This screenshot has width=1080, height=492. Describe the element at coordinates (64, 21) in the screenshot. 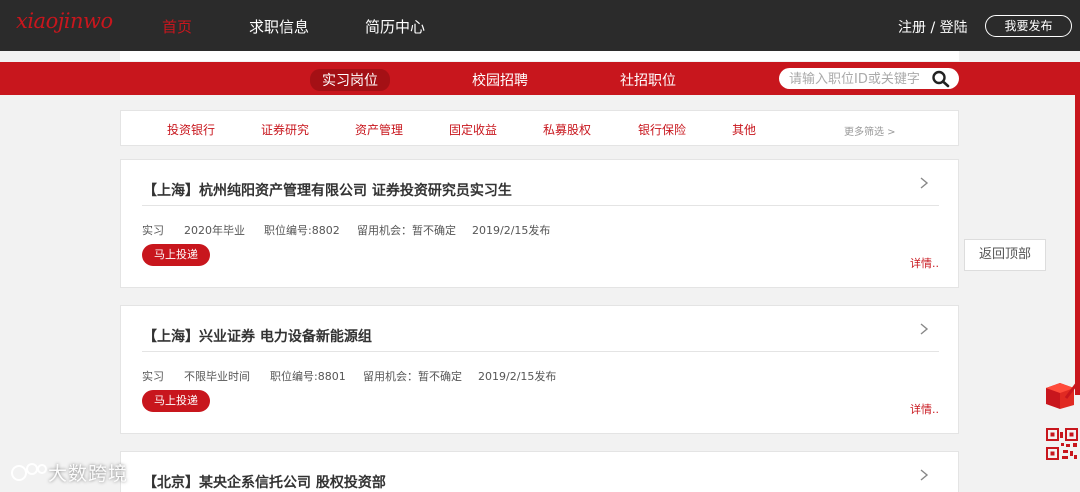

I see `logo: xiaojinwo` at that location.